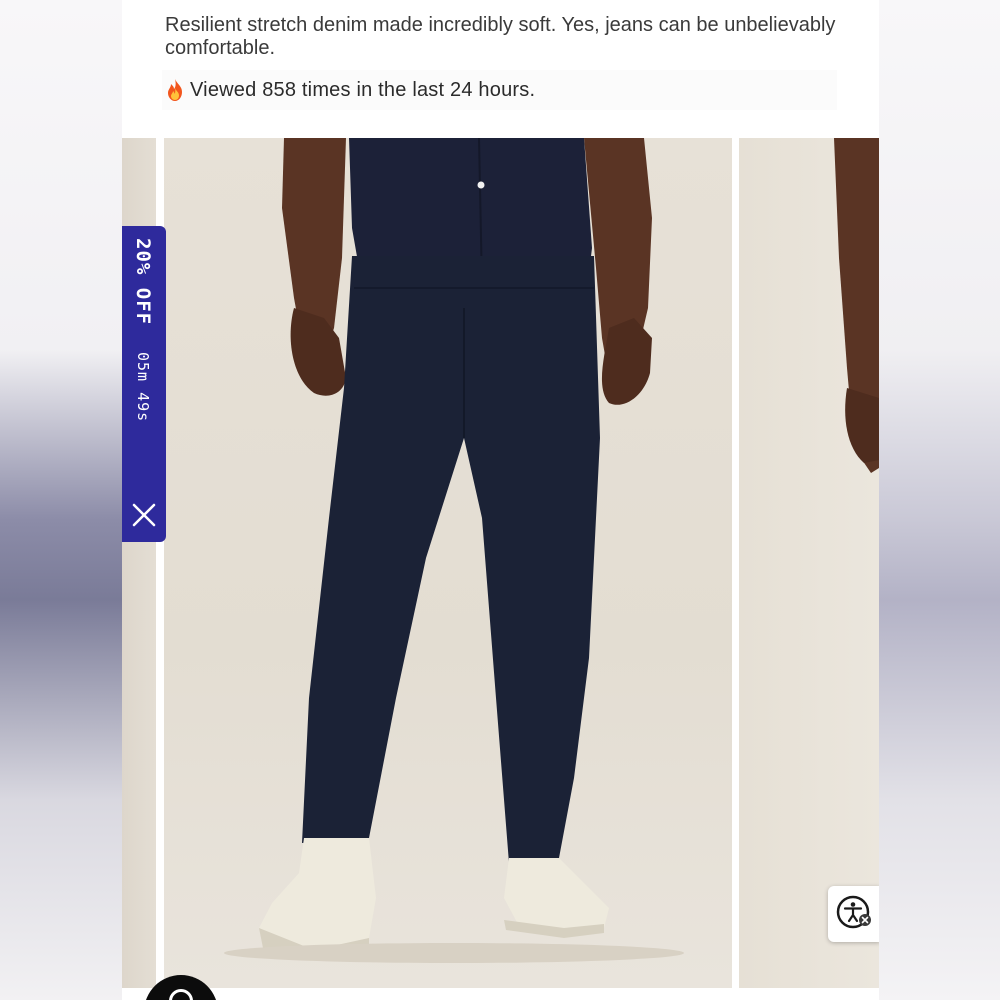 The width and height of the screenshot is (1000, 1000). I want to click on accessibility-button, so click(853, 914).